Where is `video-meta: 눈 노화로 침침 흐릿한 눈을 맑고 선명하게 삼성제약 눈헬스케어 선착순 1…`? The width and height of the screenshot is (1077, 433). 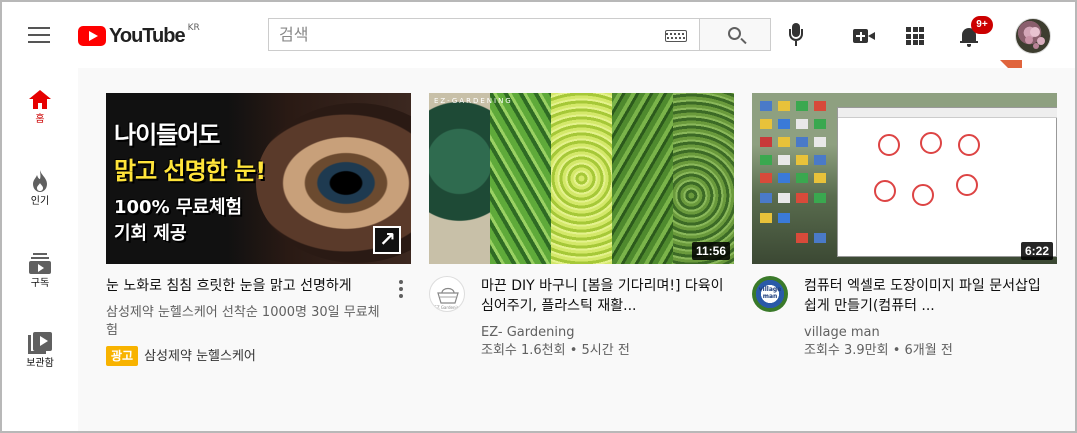 video-meta: 눈 노화로 침침 흐릿한 눈을 맑고 선명하게 삼성제약 눈헬스케어 선착순 1… is located at coordinates (258, 336).